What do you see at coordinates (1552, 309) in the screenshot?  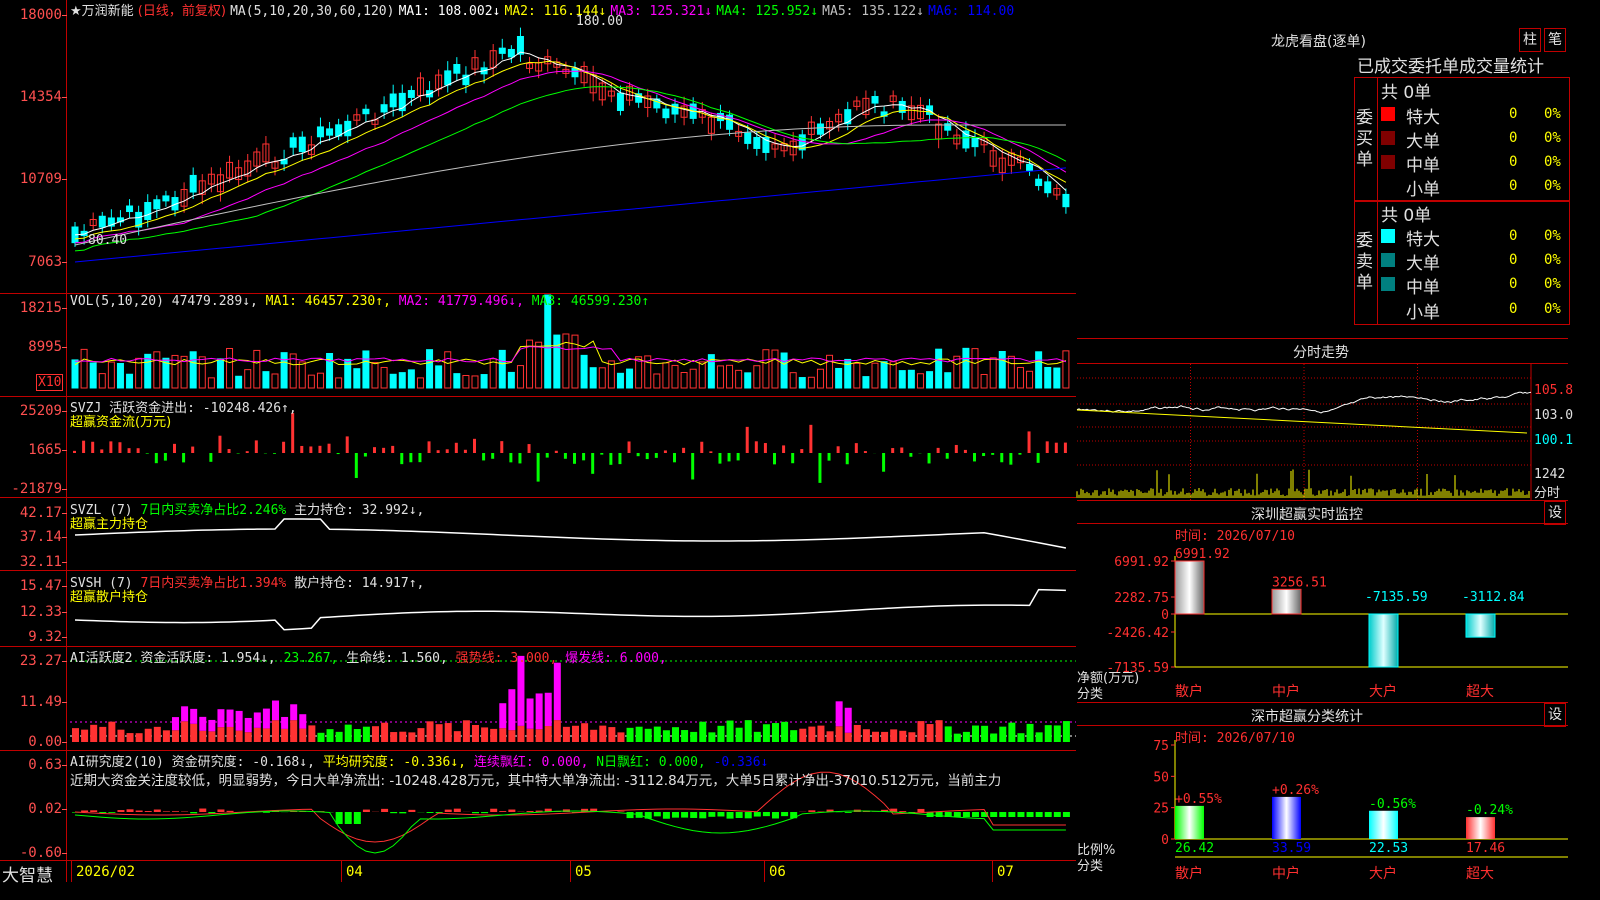 I see `sell-s-pct: 0%` at bounding box center [1552, 309].